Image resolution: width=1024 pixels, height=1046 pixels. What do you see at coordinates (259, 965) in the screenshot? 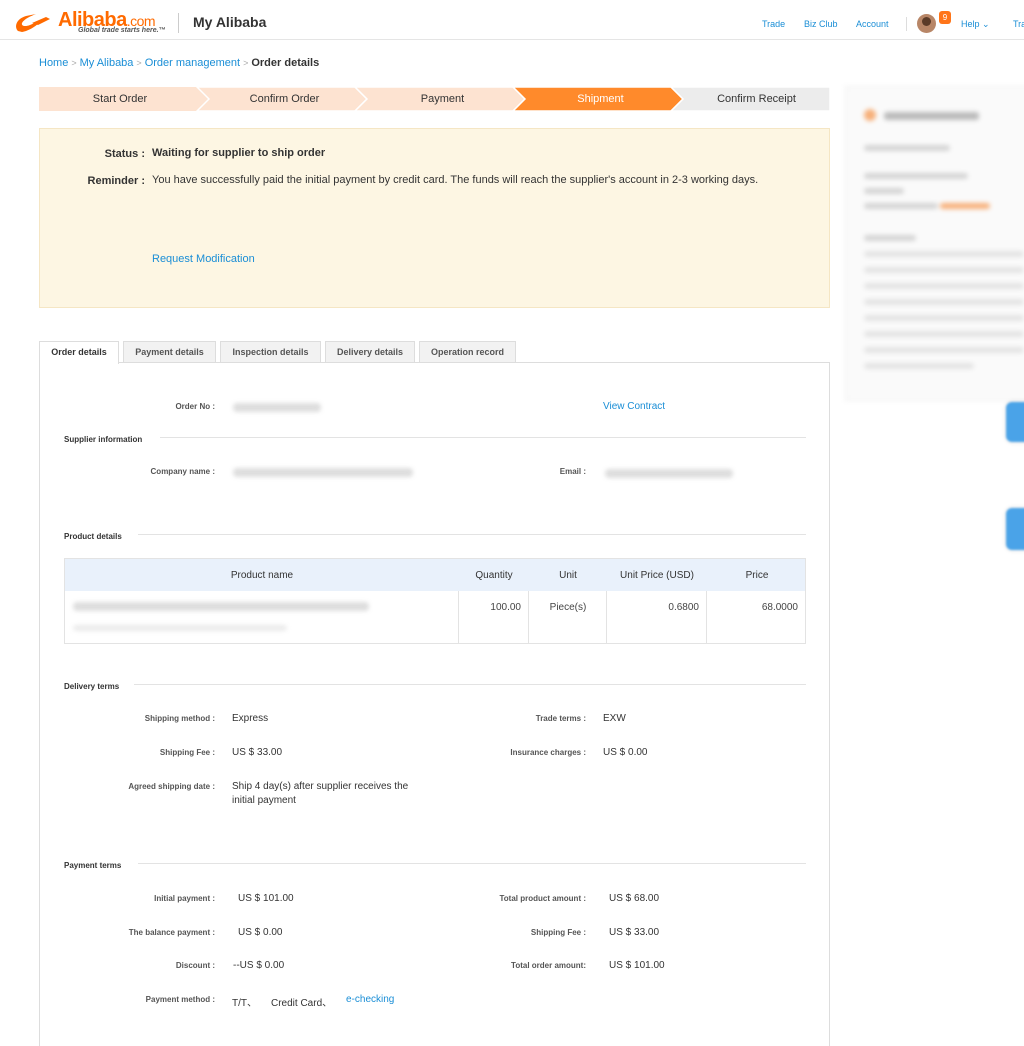
I see `discount-value: --US $ 0.00` at bounding box center [259, 965].